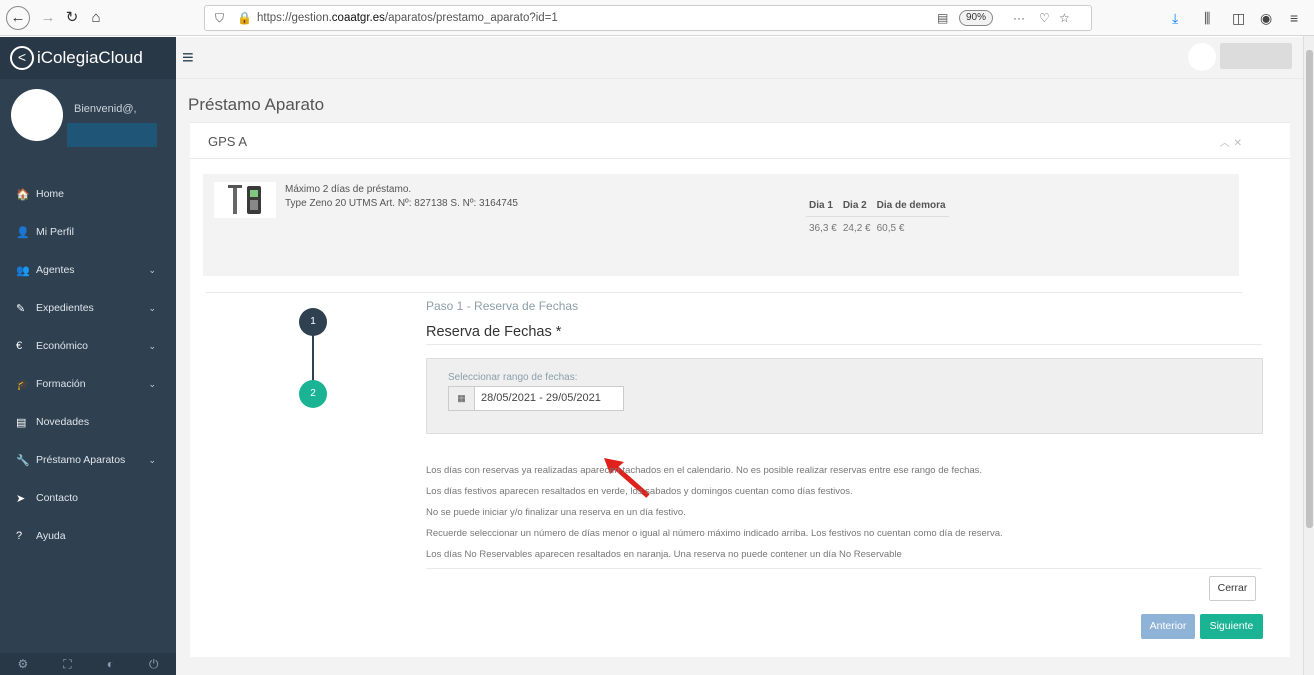 The width and height of the screenshot is (1314, 675). What do you see at coordinates (313, 394) in the screenshot?
I see `step-2-indicator: 2` at bounding box center [313, 394].